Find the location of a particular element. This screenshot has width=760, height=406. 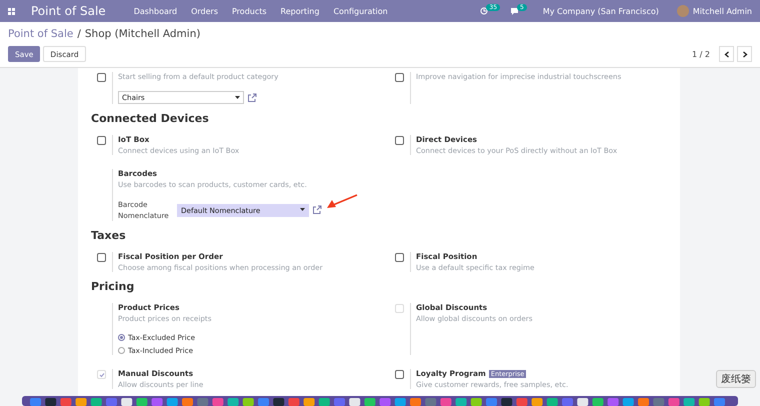

annotation-arrow is located at coordinates (342, 202).